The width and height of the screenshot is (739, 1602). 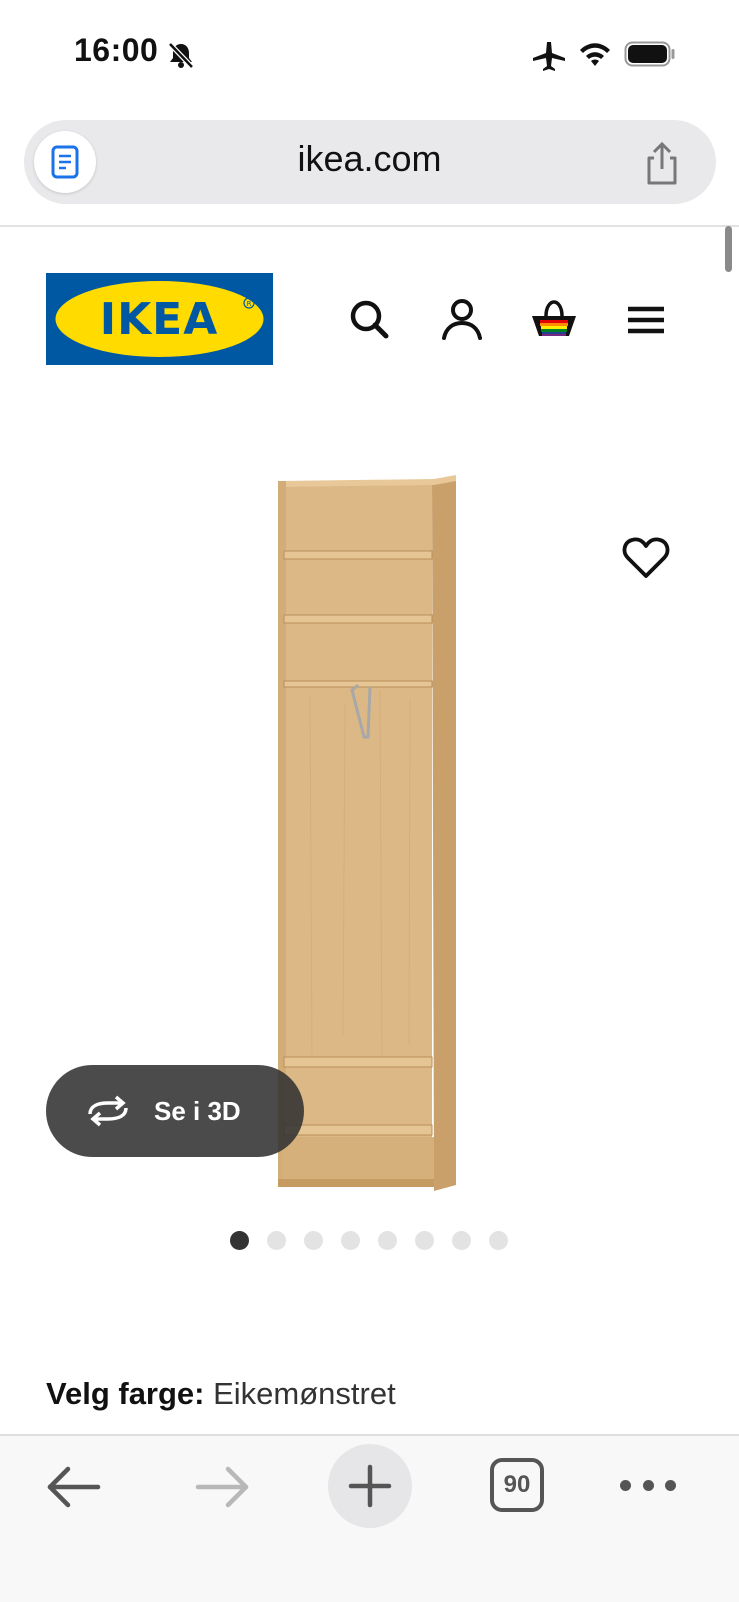 What do you see at coordinates (728, 249) in the screenshot?
I see `scrollbar` at bounding box center [728, 249].